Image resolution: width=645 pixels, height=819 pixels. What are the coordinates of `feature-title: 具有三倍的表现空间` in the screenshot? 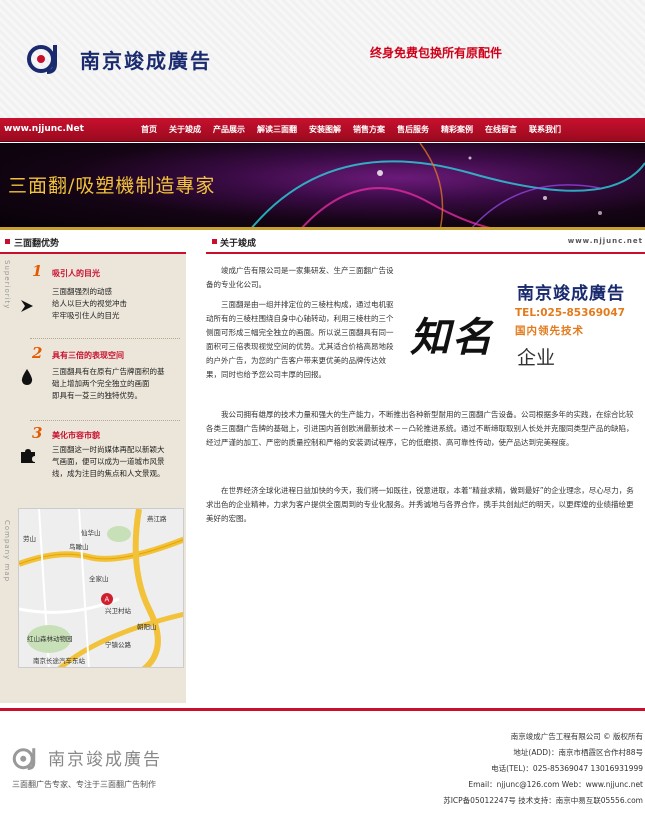 It's located at (88, 355).